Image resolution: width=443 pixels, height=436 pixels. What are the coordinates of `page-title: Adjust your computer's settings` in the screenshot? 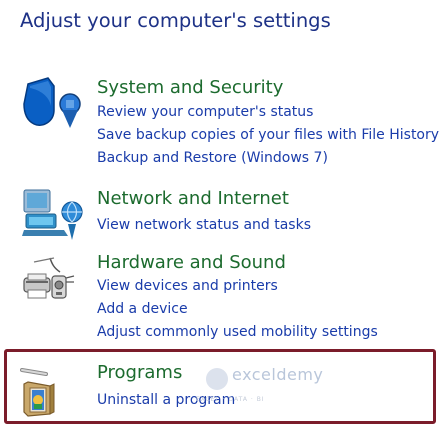 It's located at (175, 20).